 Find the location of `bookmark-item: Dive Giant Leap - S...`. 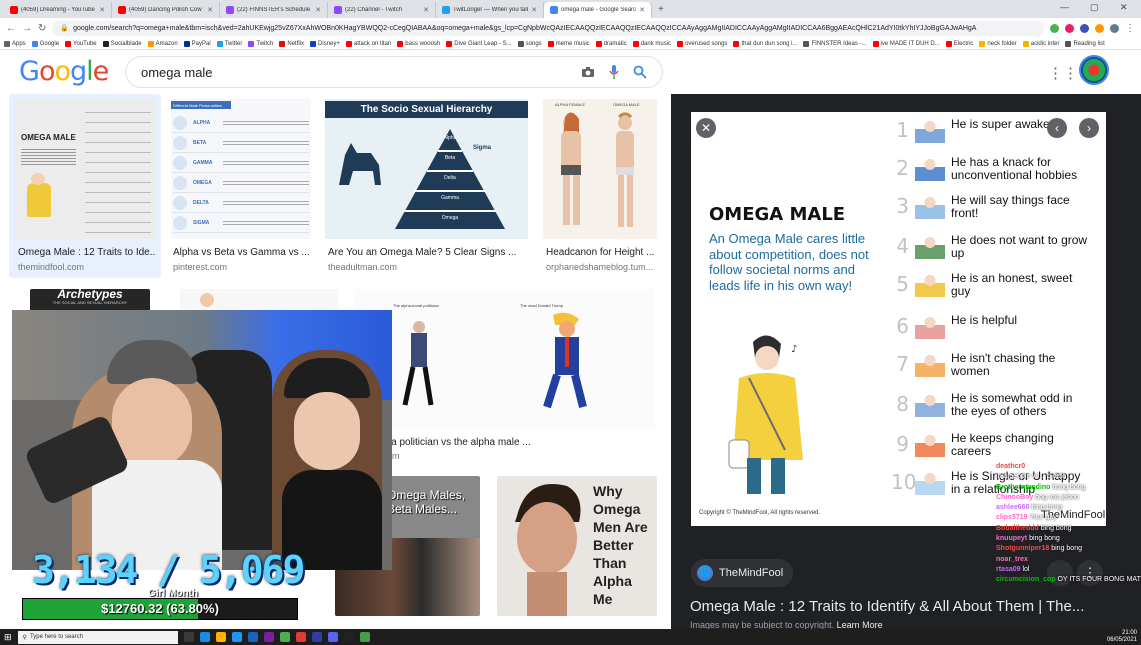

bookmark-item: Dive Giant Leap - S... is located at coordinates (479, 43).